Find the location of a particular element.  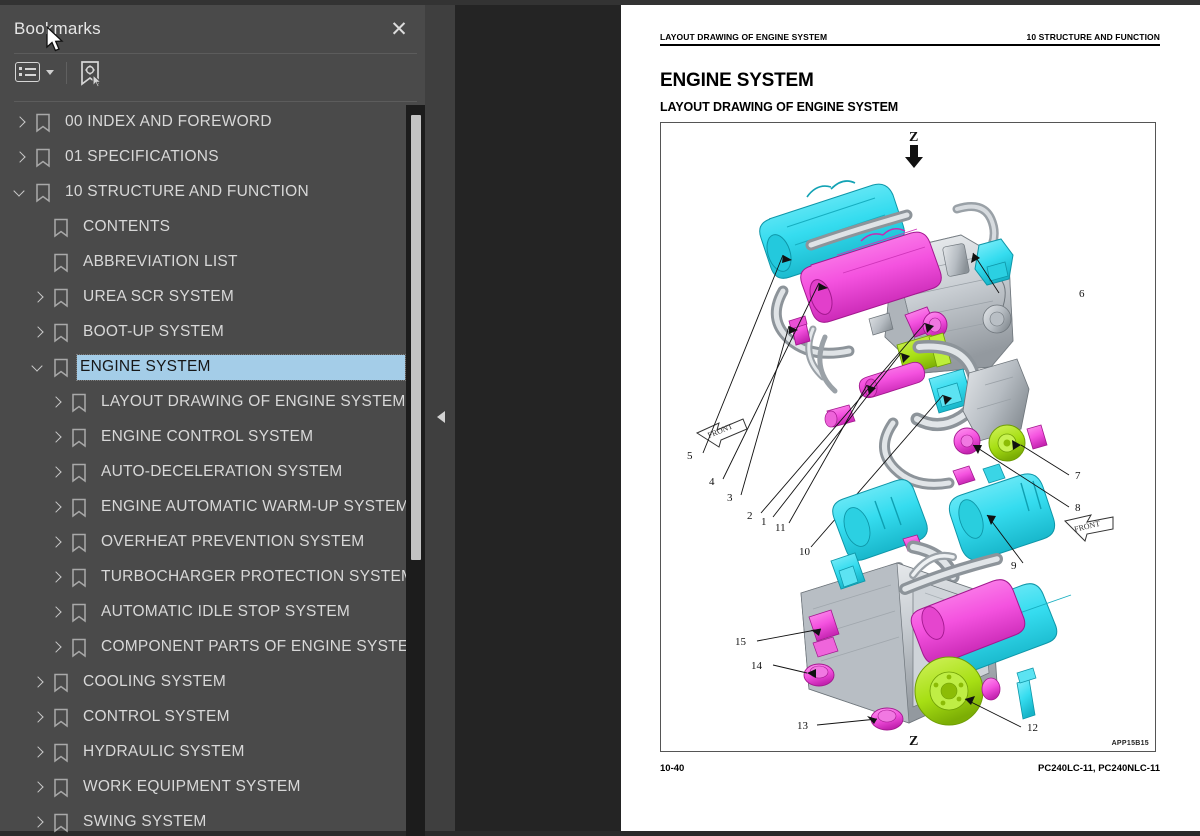

bookmark-label-wrap: TURBOCHARGER PROTECTION SYSTEM is located at coordinates (254, 577).